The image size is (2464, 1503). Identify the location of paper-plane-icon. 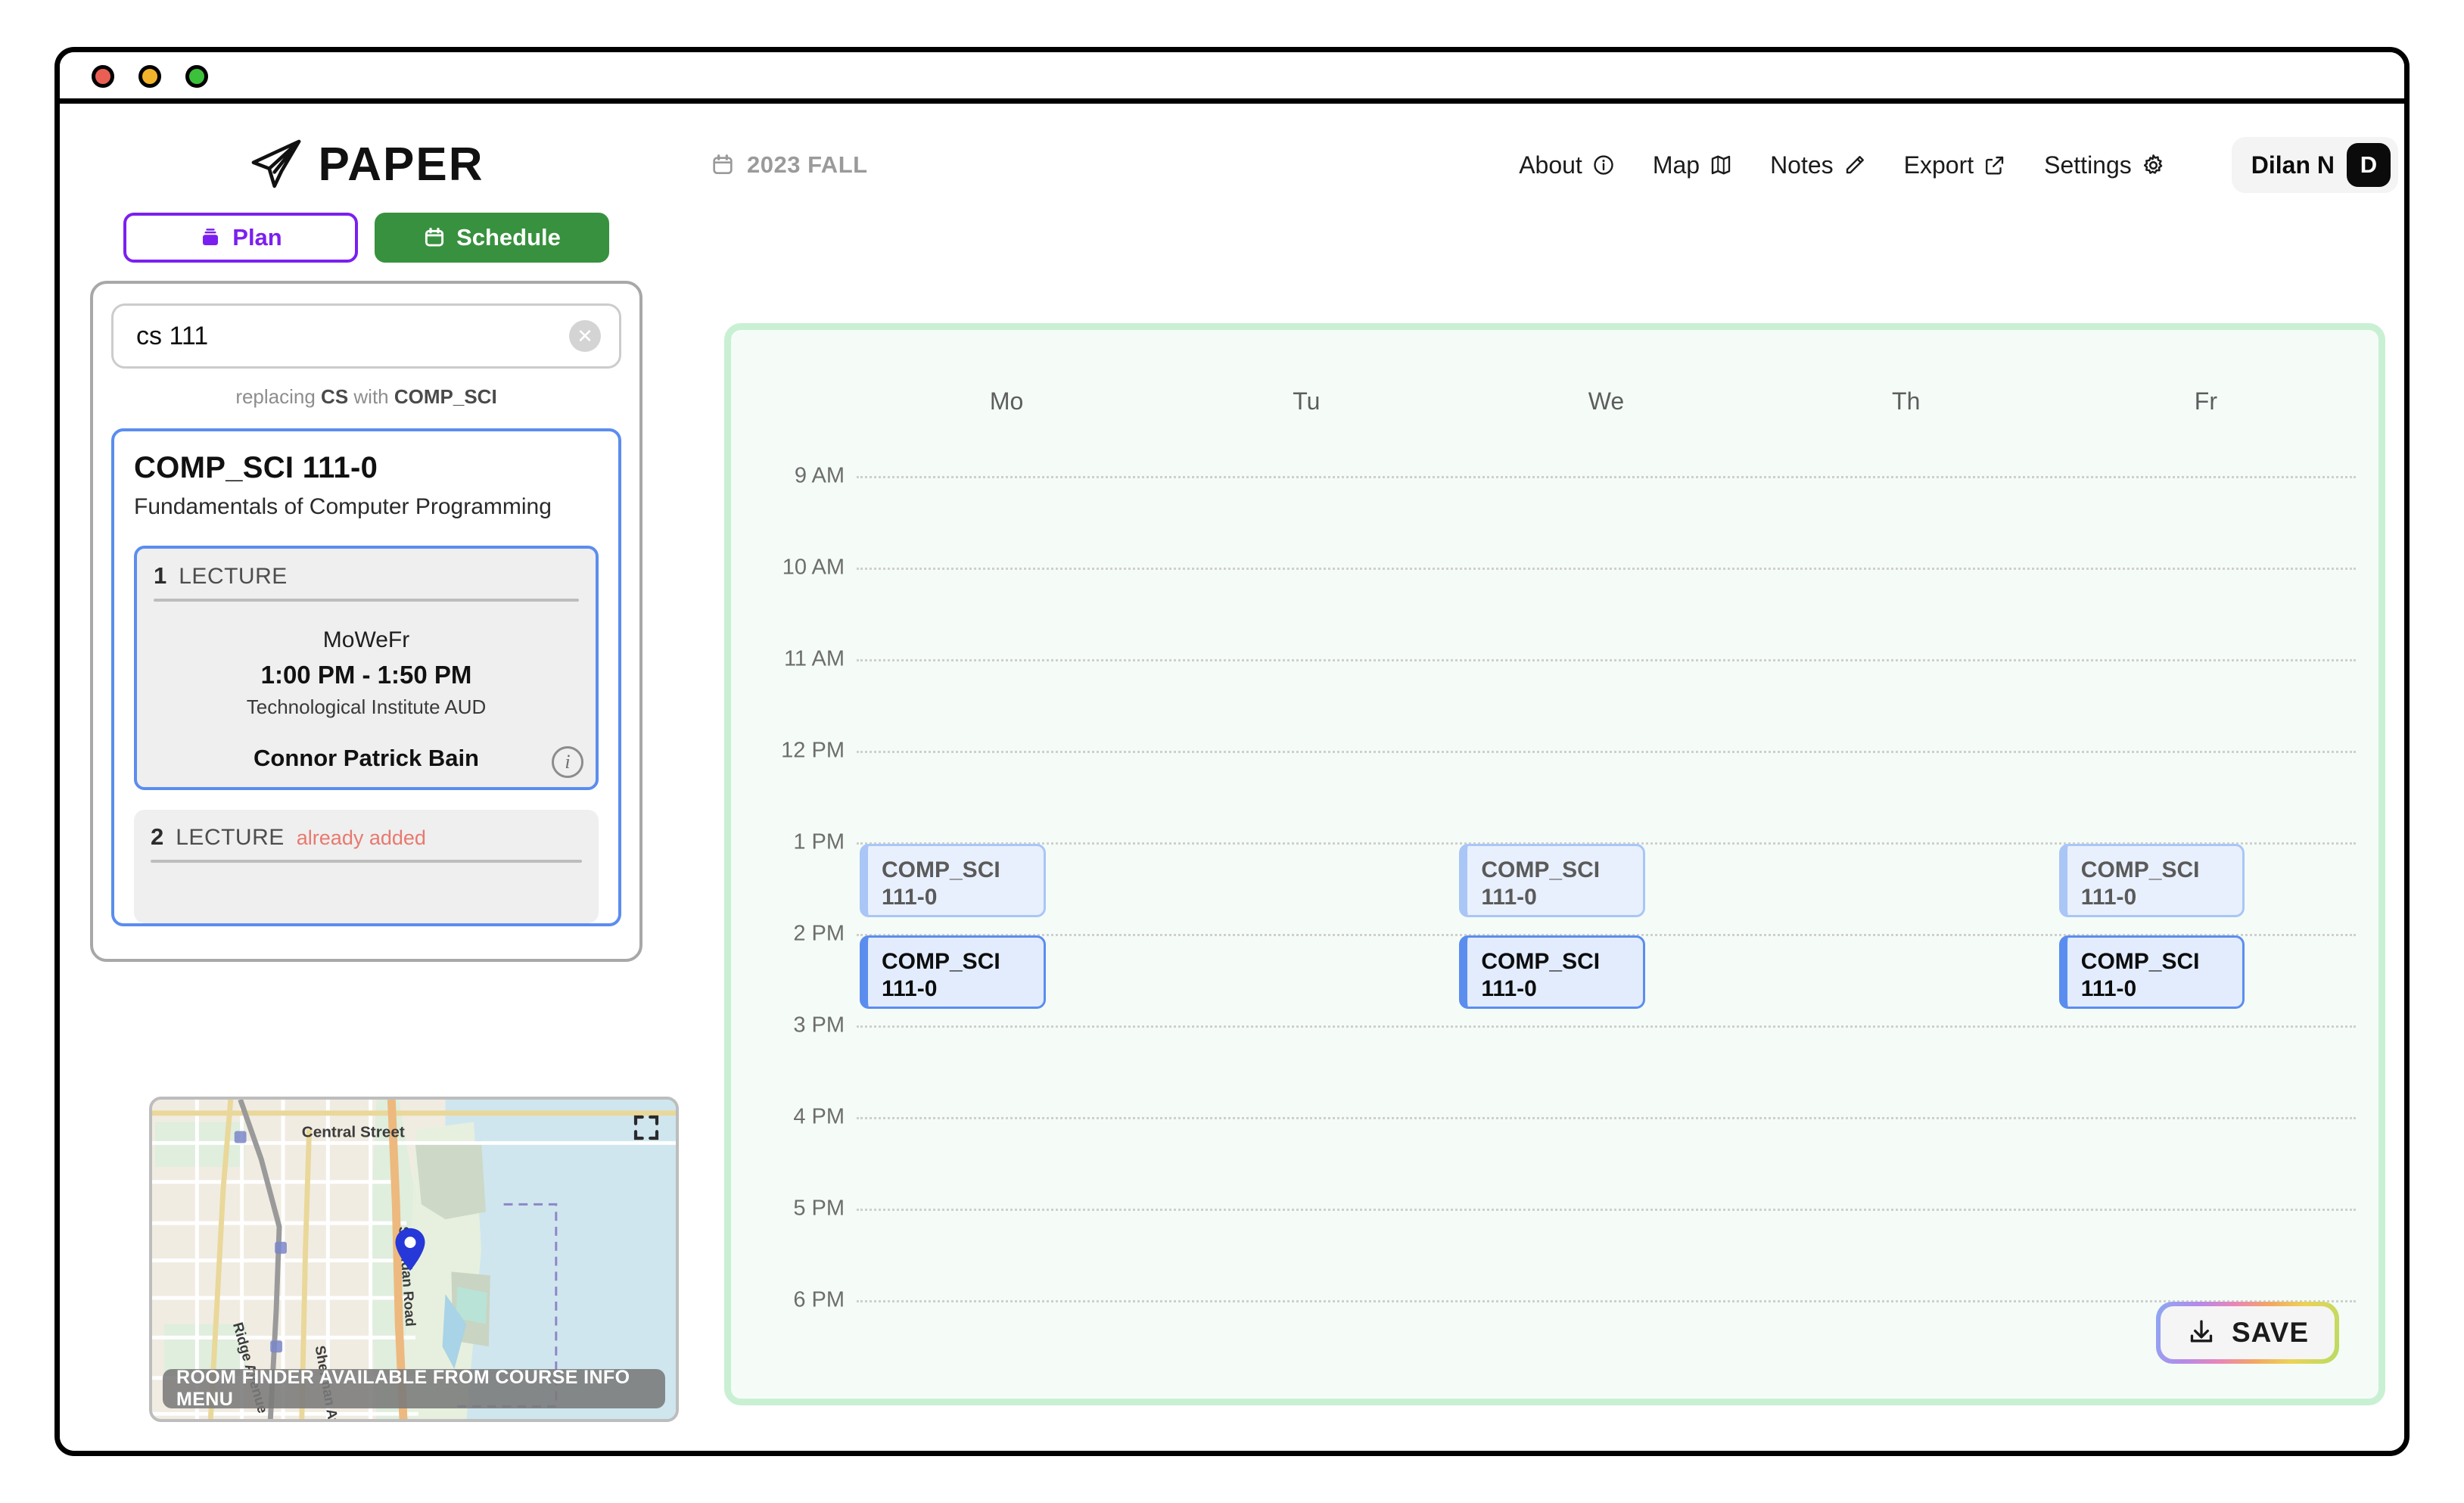
(276, 163).